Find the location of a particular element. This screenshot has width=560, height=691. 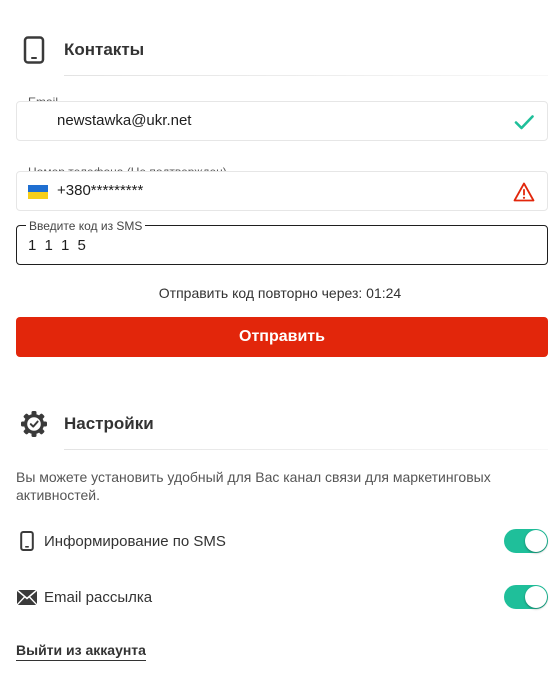

settings-title: Настройки is located at coordinates (109, 423).